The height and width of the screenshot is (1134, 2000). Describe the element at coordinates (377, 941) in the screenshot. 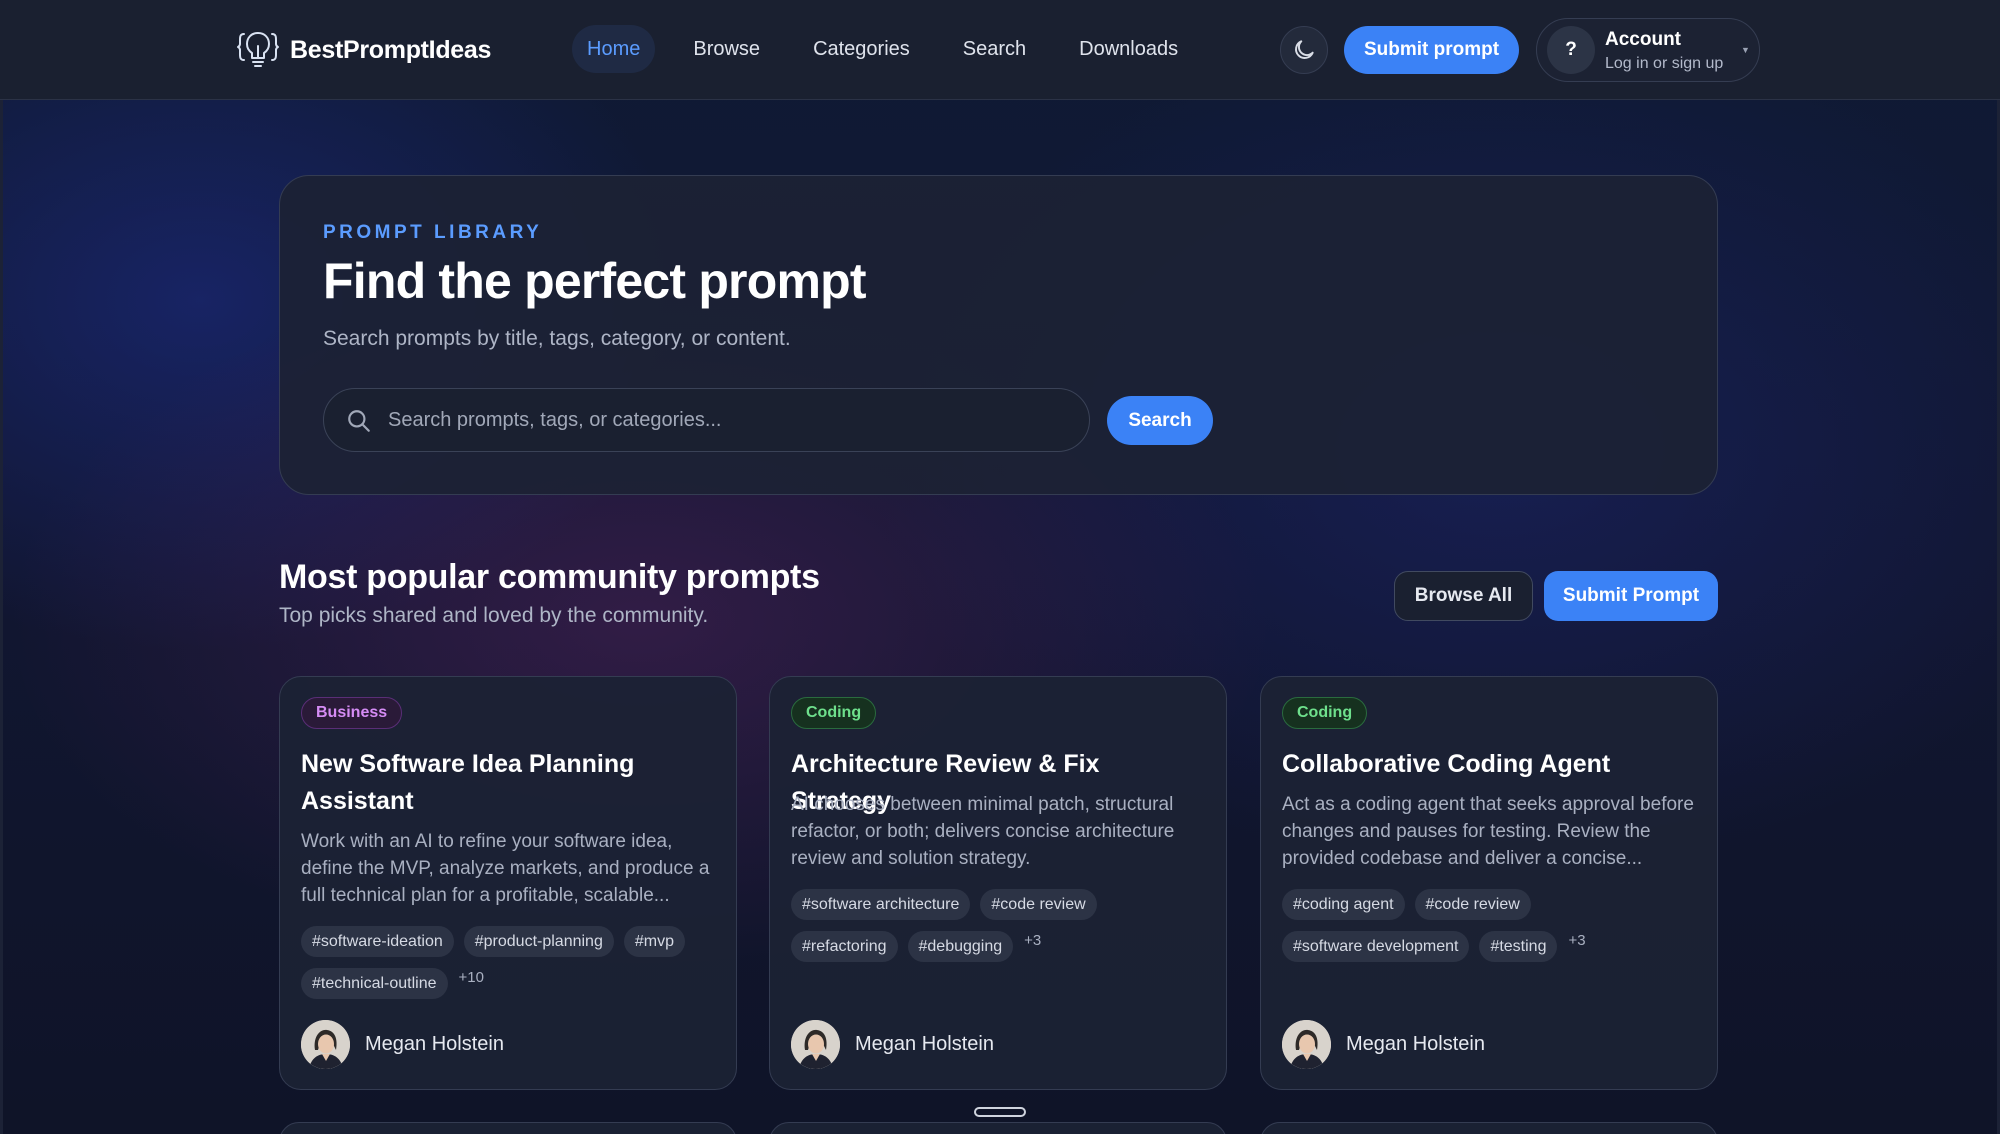

I see `tag-chip: #software-ideation` at that location.